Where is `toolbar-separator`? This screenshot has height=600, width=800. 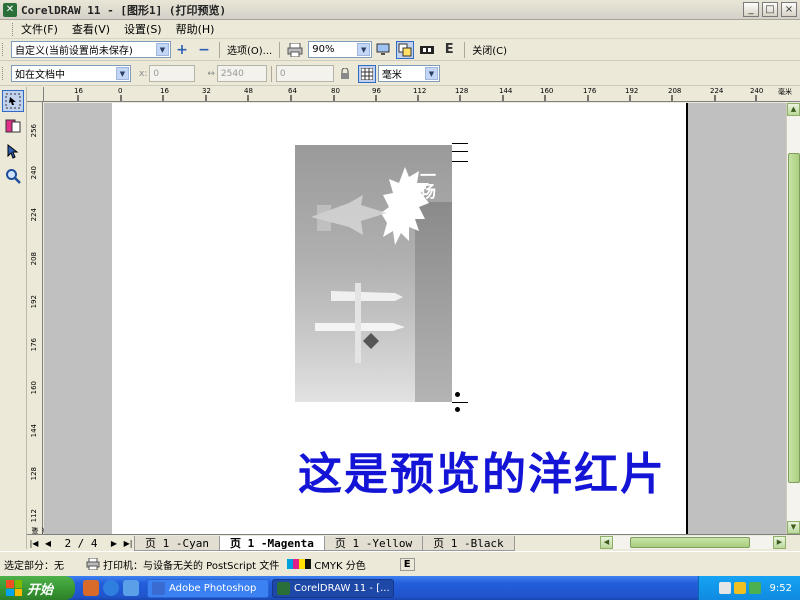
toolbar-separator is located at coordinates (271, 73).